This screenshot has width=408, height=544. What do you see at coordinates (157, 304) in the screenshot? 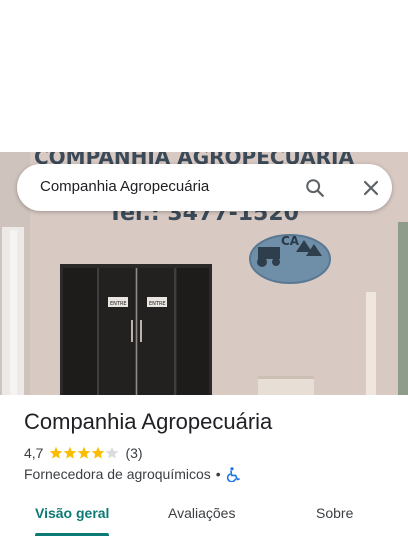
I see `door-label-right: ENTRE` at bounding box center [157, 304].